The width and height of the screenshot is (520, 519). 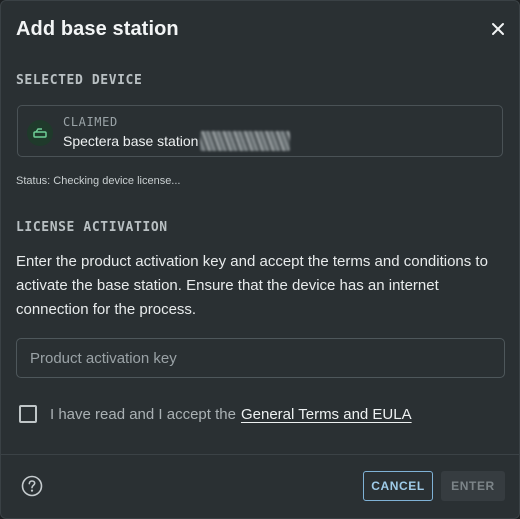 What do you see at coordinates (79, 80) in the screenshot?
I see `selected-device-label: SELECTED DEVICE` at bounding box center [79, 80].